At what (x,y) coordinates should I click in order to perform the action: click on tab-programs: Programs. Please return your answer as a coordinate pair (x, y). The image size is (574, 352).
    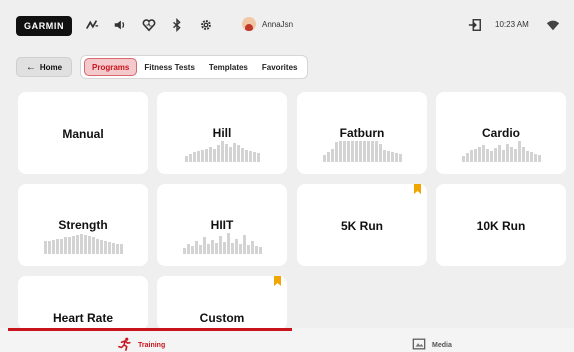
    Looking at the image, I should click on (111, 67).